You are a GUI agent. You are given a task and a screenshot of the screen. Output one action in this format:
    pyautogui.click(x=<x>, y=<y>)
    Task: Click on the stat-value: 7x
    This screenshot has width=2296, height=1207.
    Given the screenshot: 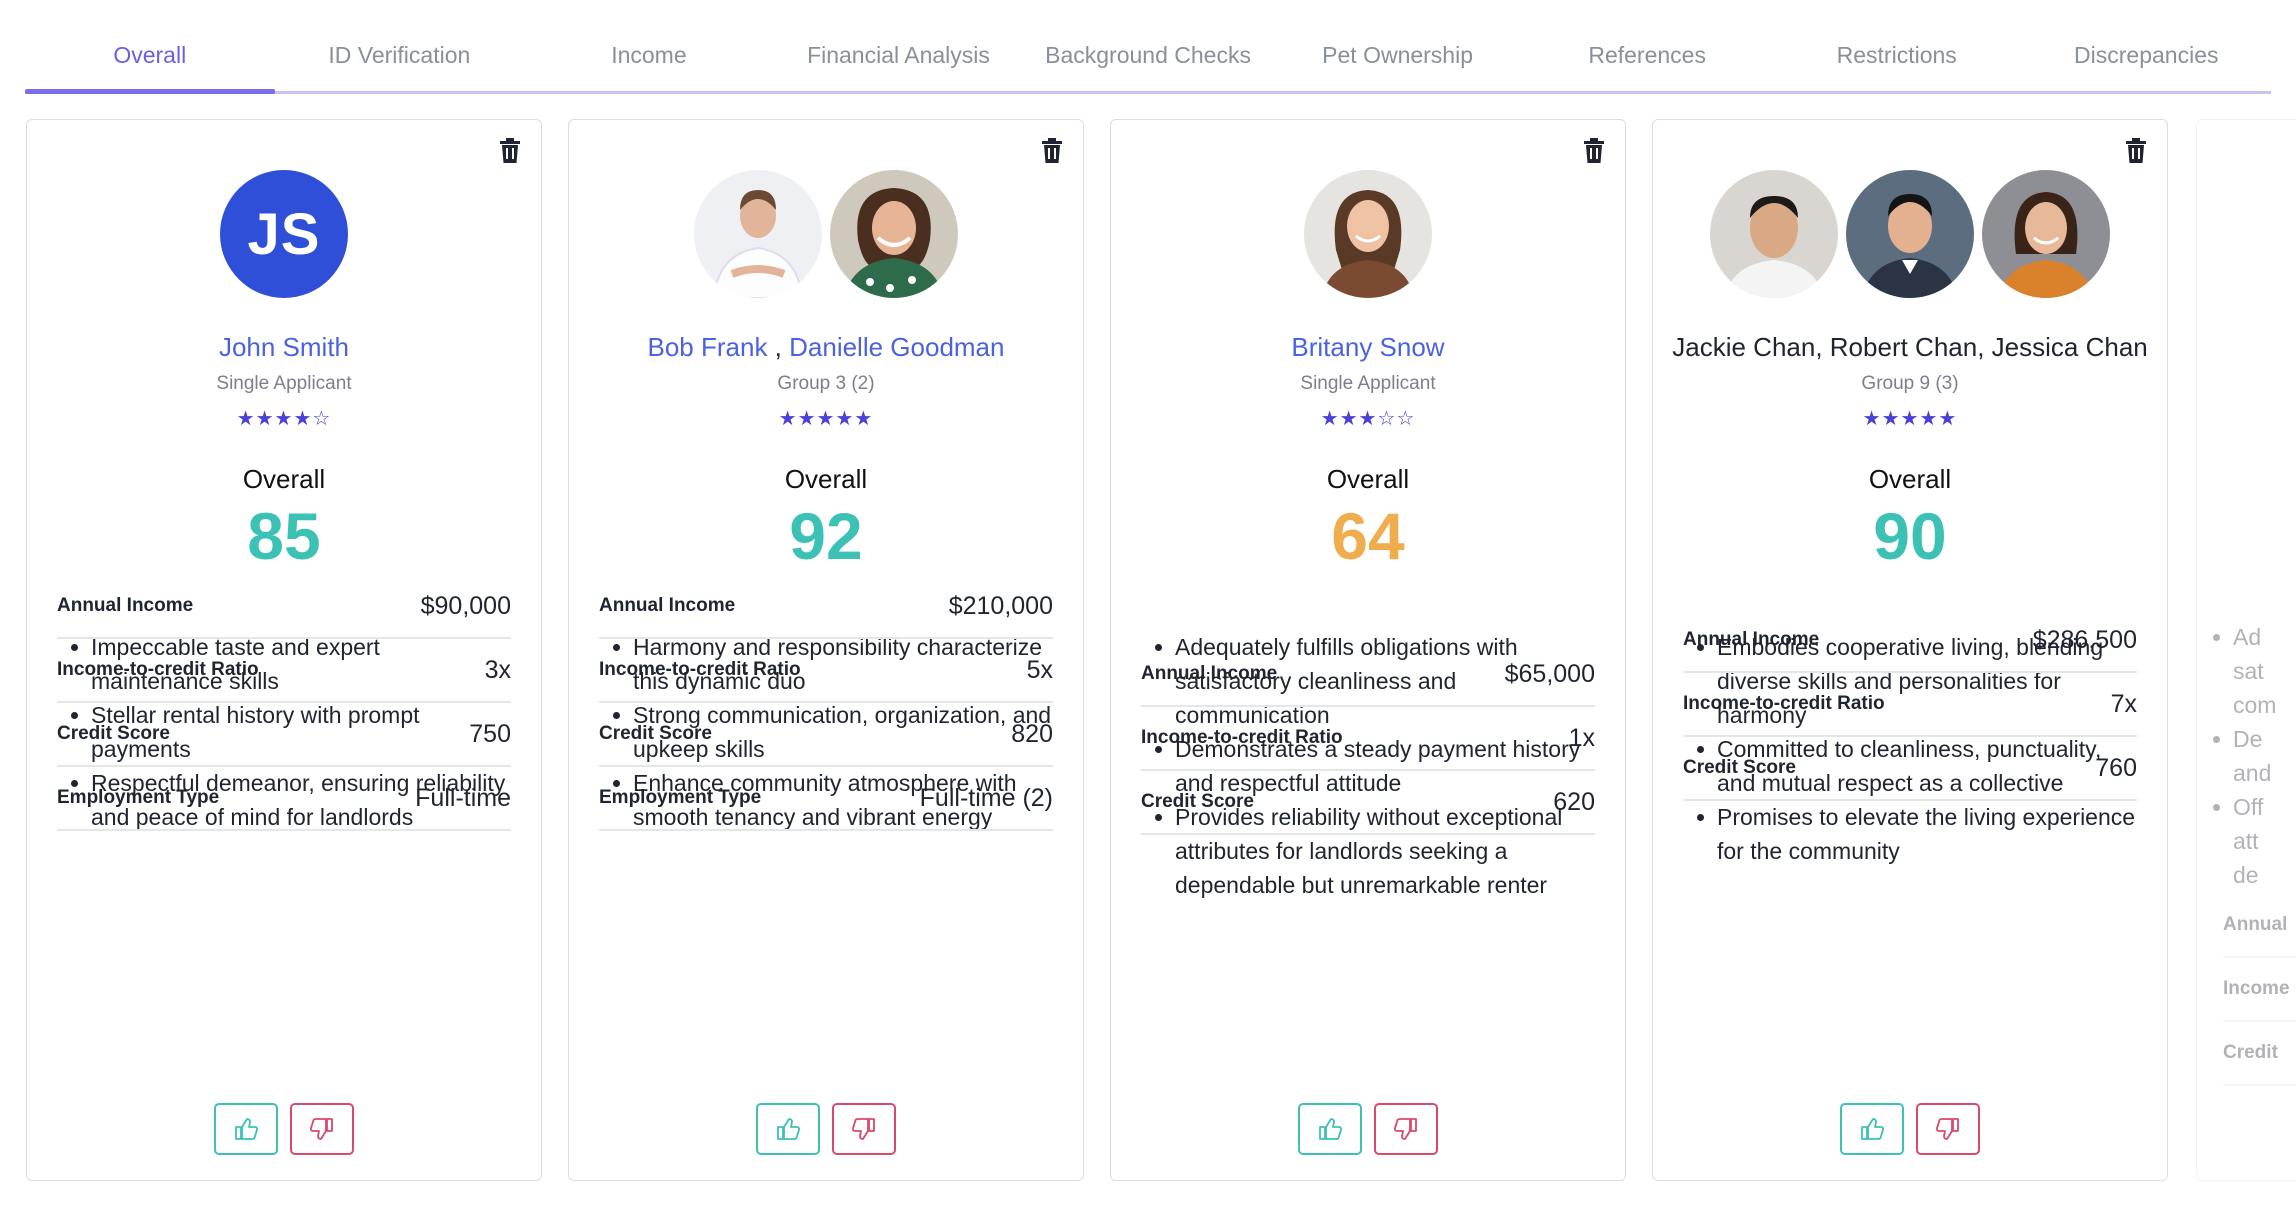 What is the action you would take?
    pyautogui.click(x=2123, y=703)
    